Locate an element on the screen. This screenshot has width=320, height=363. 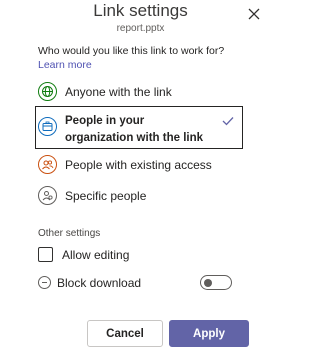
allow-editing-checkbox: Allow editing is located at coordinates (116, 256).